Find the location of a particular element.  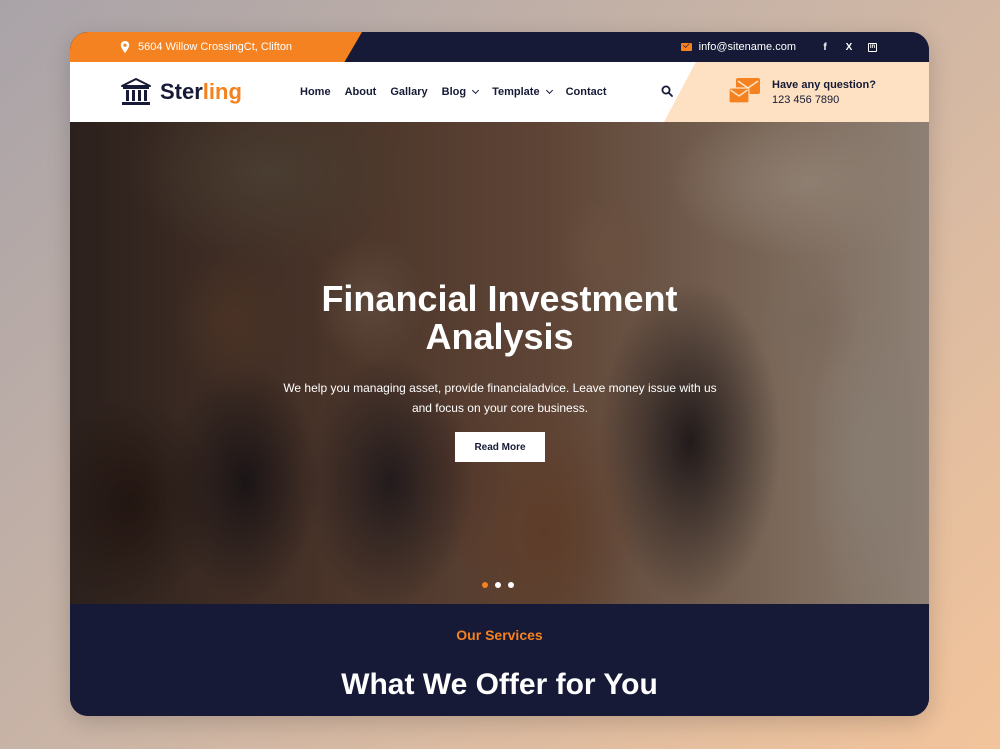

linkedin-icon: in is located at coordinates (872, 47).